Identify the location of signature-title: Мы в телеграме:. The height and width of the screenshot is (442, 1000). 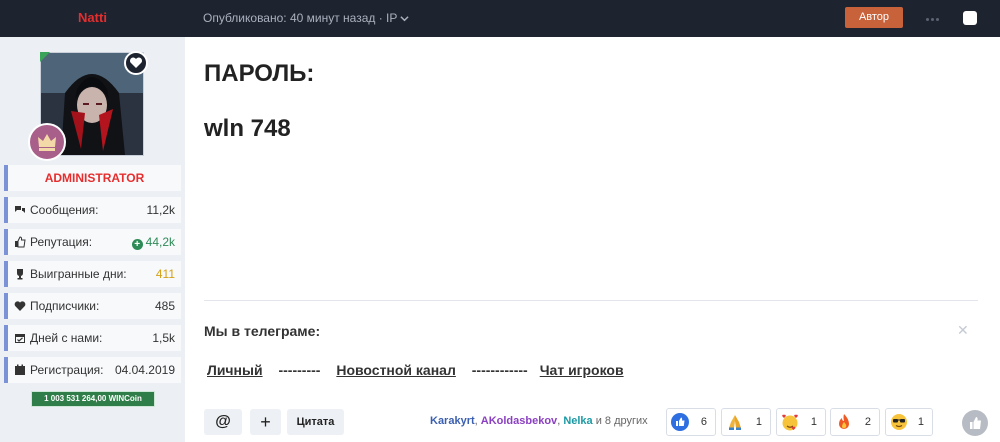
(262, 331).